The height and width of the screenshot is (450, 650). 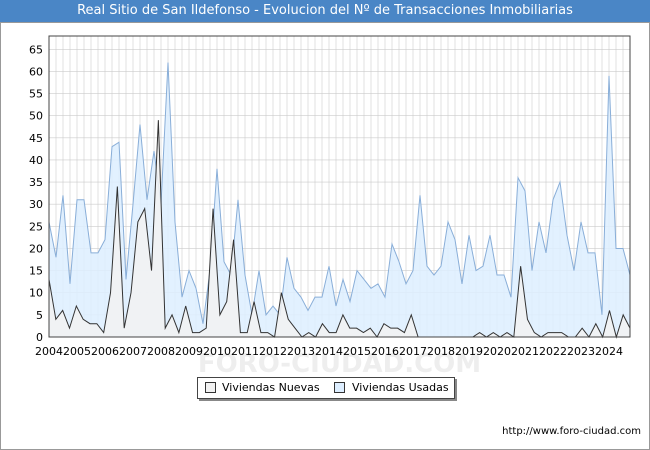 I want to click on x-tick-label: 2020, so click(x=497, y=351).